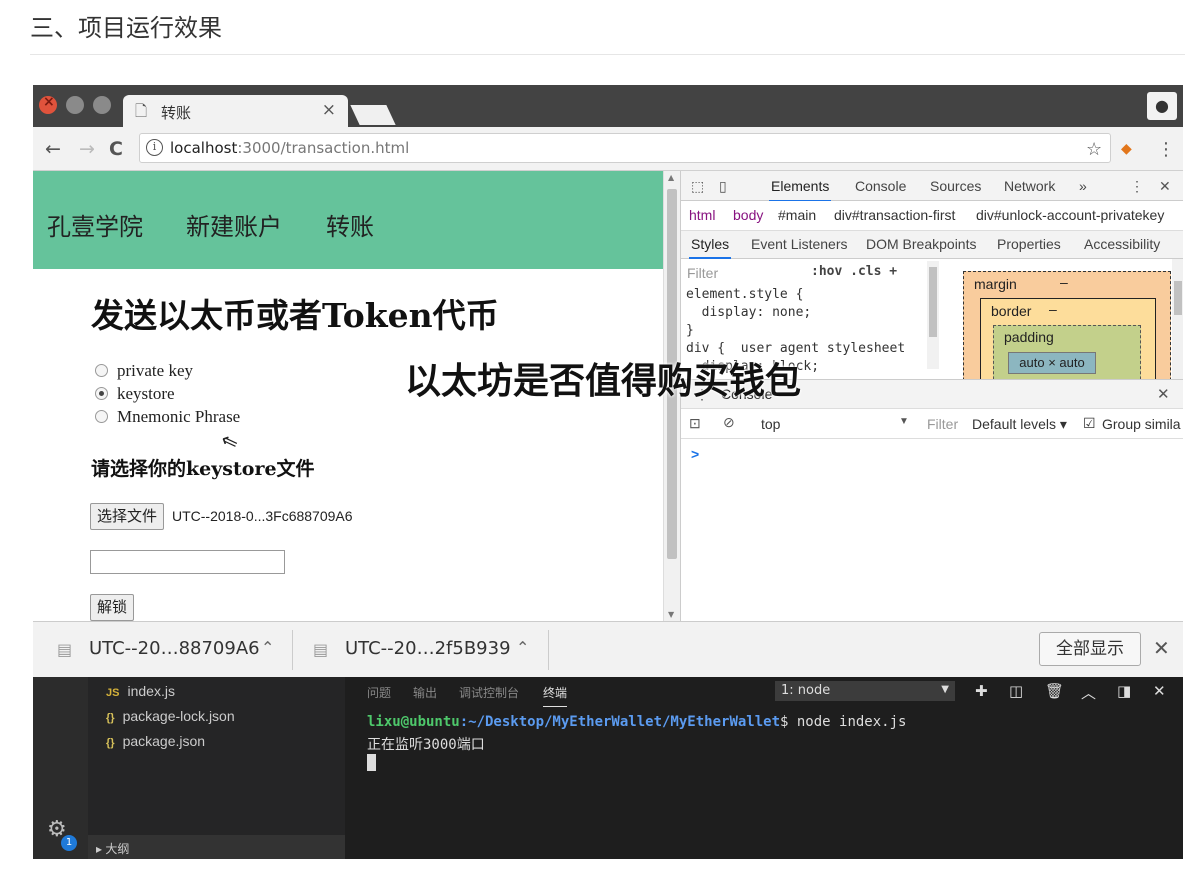  What do you see at coordinates (625, 148) in the screenshot?
I see `url-input: i localhost:3000/transaction.html` at bounding box center [625, 148].